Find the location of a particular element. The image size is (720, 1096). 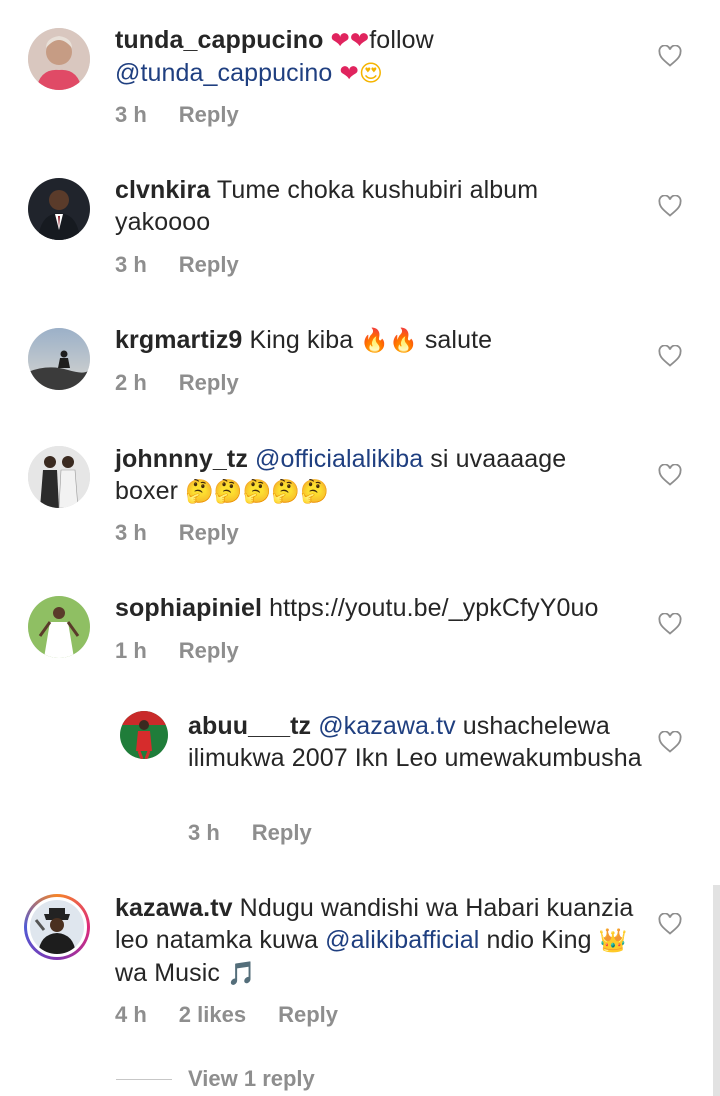

comment-username: krgmartiz9 is located at coordinates (178, 340).